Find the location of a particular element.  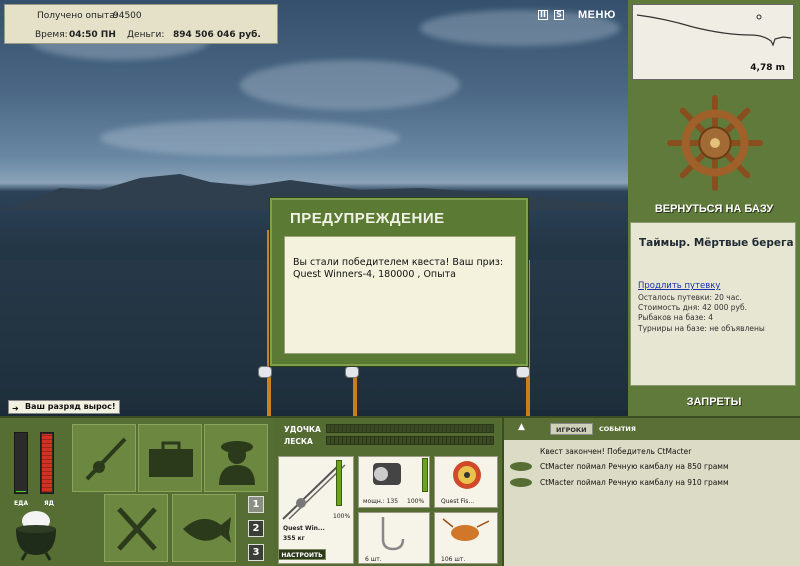

tackle-set-3-button: 3 is located at coordinates (256, 552).